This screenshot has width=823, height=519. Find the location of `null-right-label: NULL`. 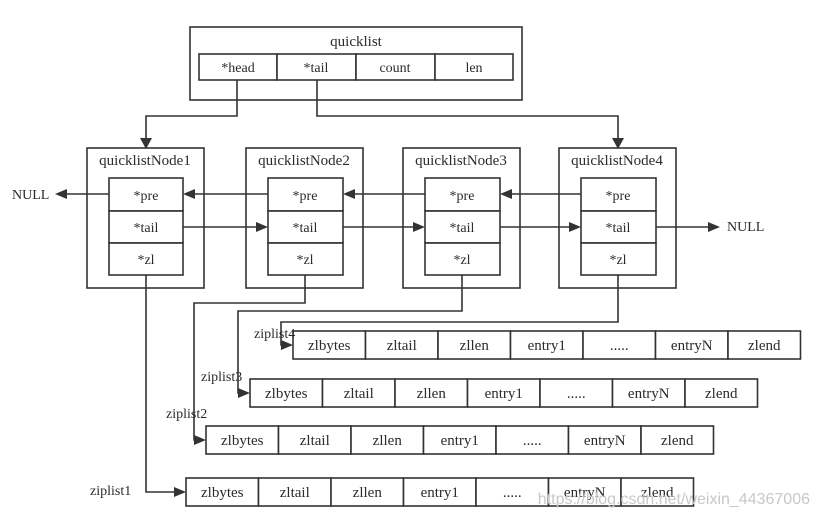

null-right-label: NULL is located at coordinates (745, 227).